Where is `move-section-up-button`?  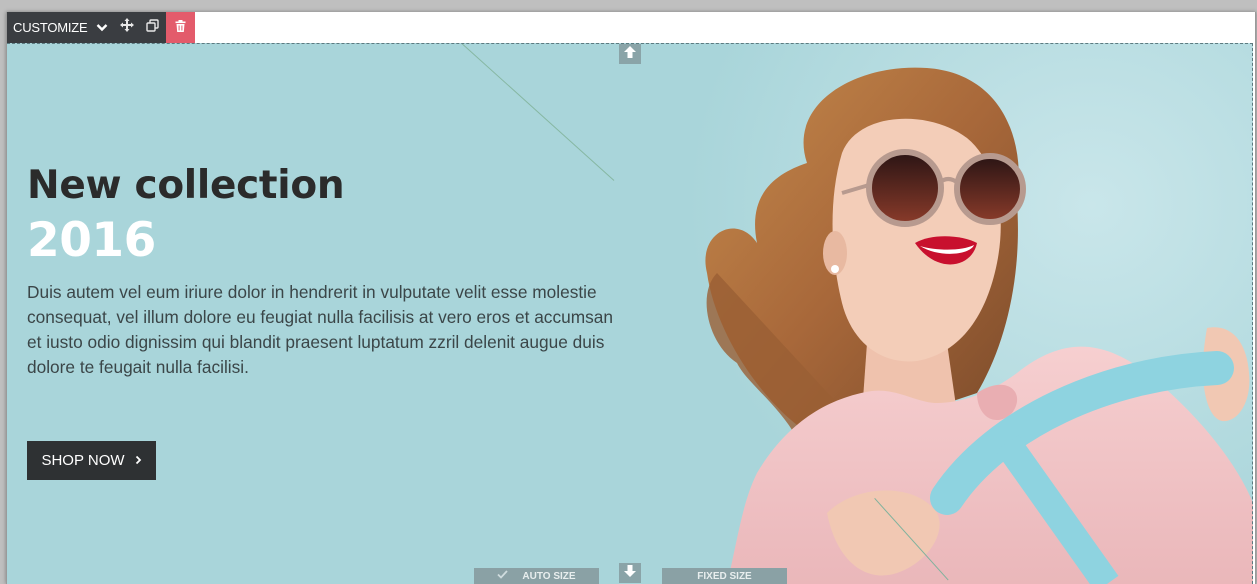 move-section-up-button is located at coordinates (630, 54).